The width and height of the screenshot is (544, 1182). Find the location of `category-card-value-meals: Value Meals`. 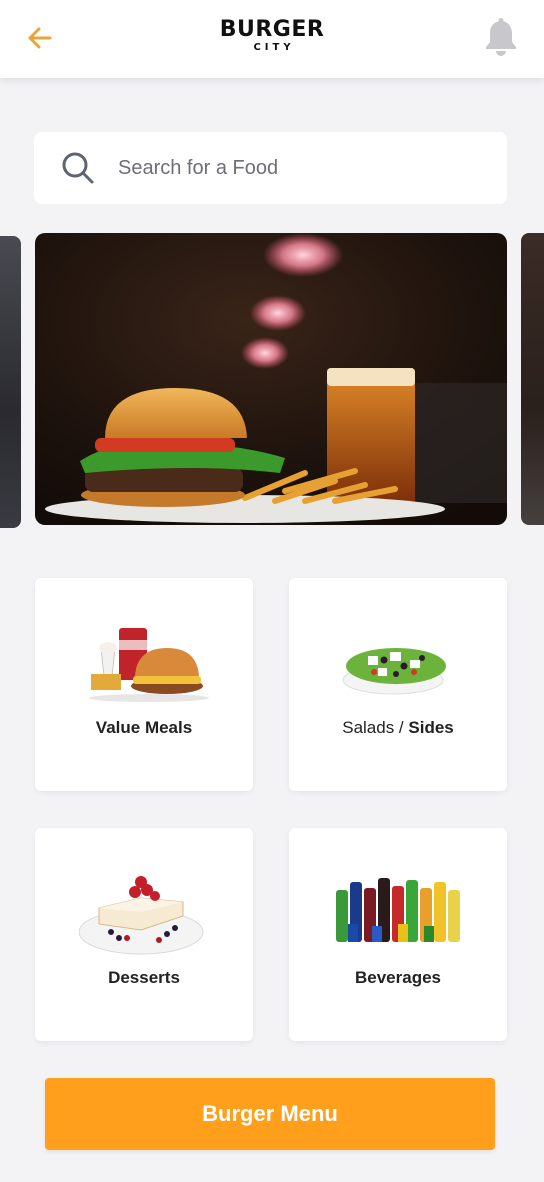

category-card-value-meals: Value Meals is located at coordinates (144, 684).